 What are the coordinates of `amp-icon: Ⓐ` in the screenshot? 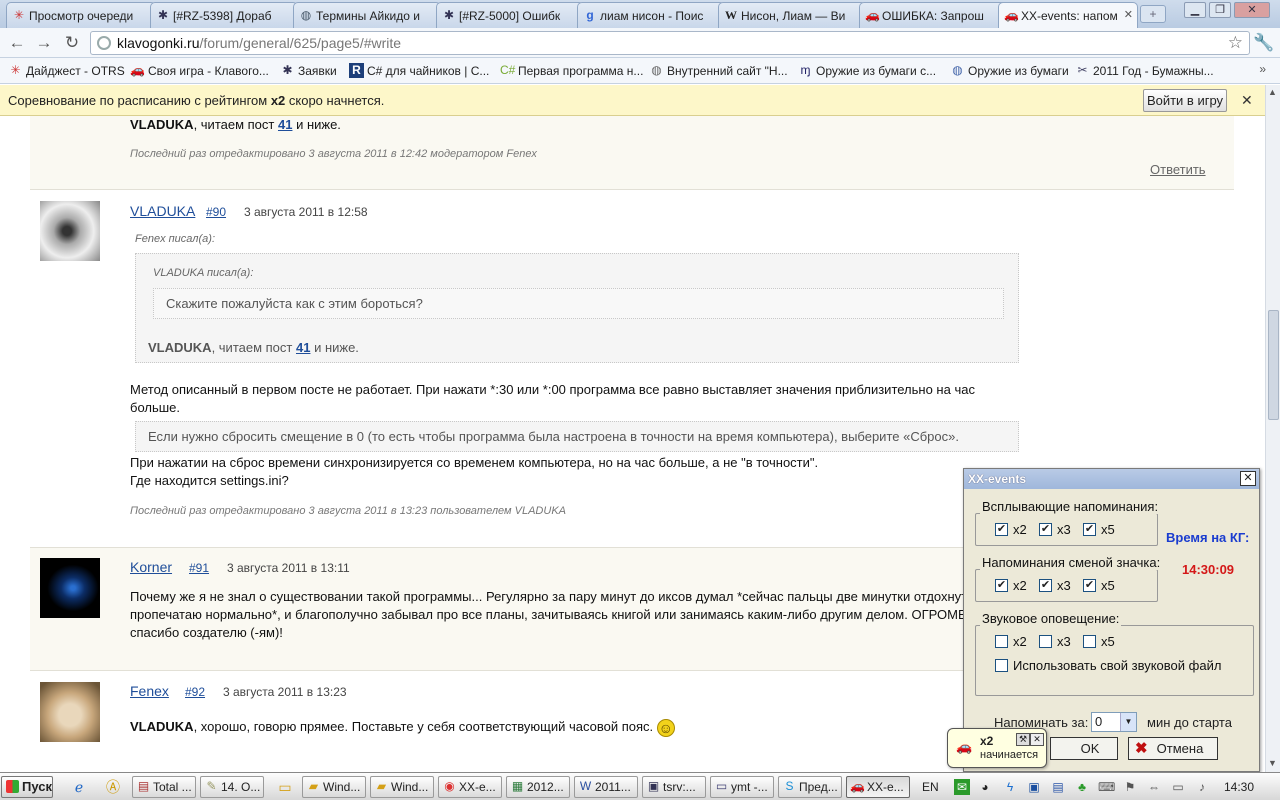 It's located at (113, 787).